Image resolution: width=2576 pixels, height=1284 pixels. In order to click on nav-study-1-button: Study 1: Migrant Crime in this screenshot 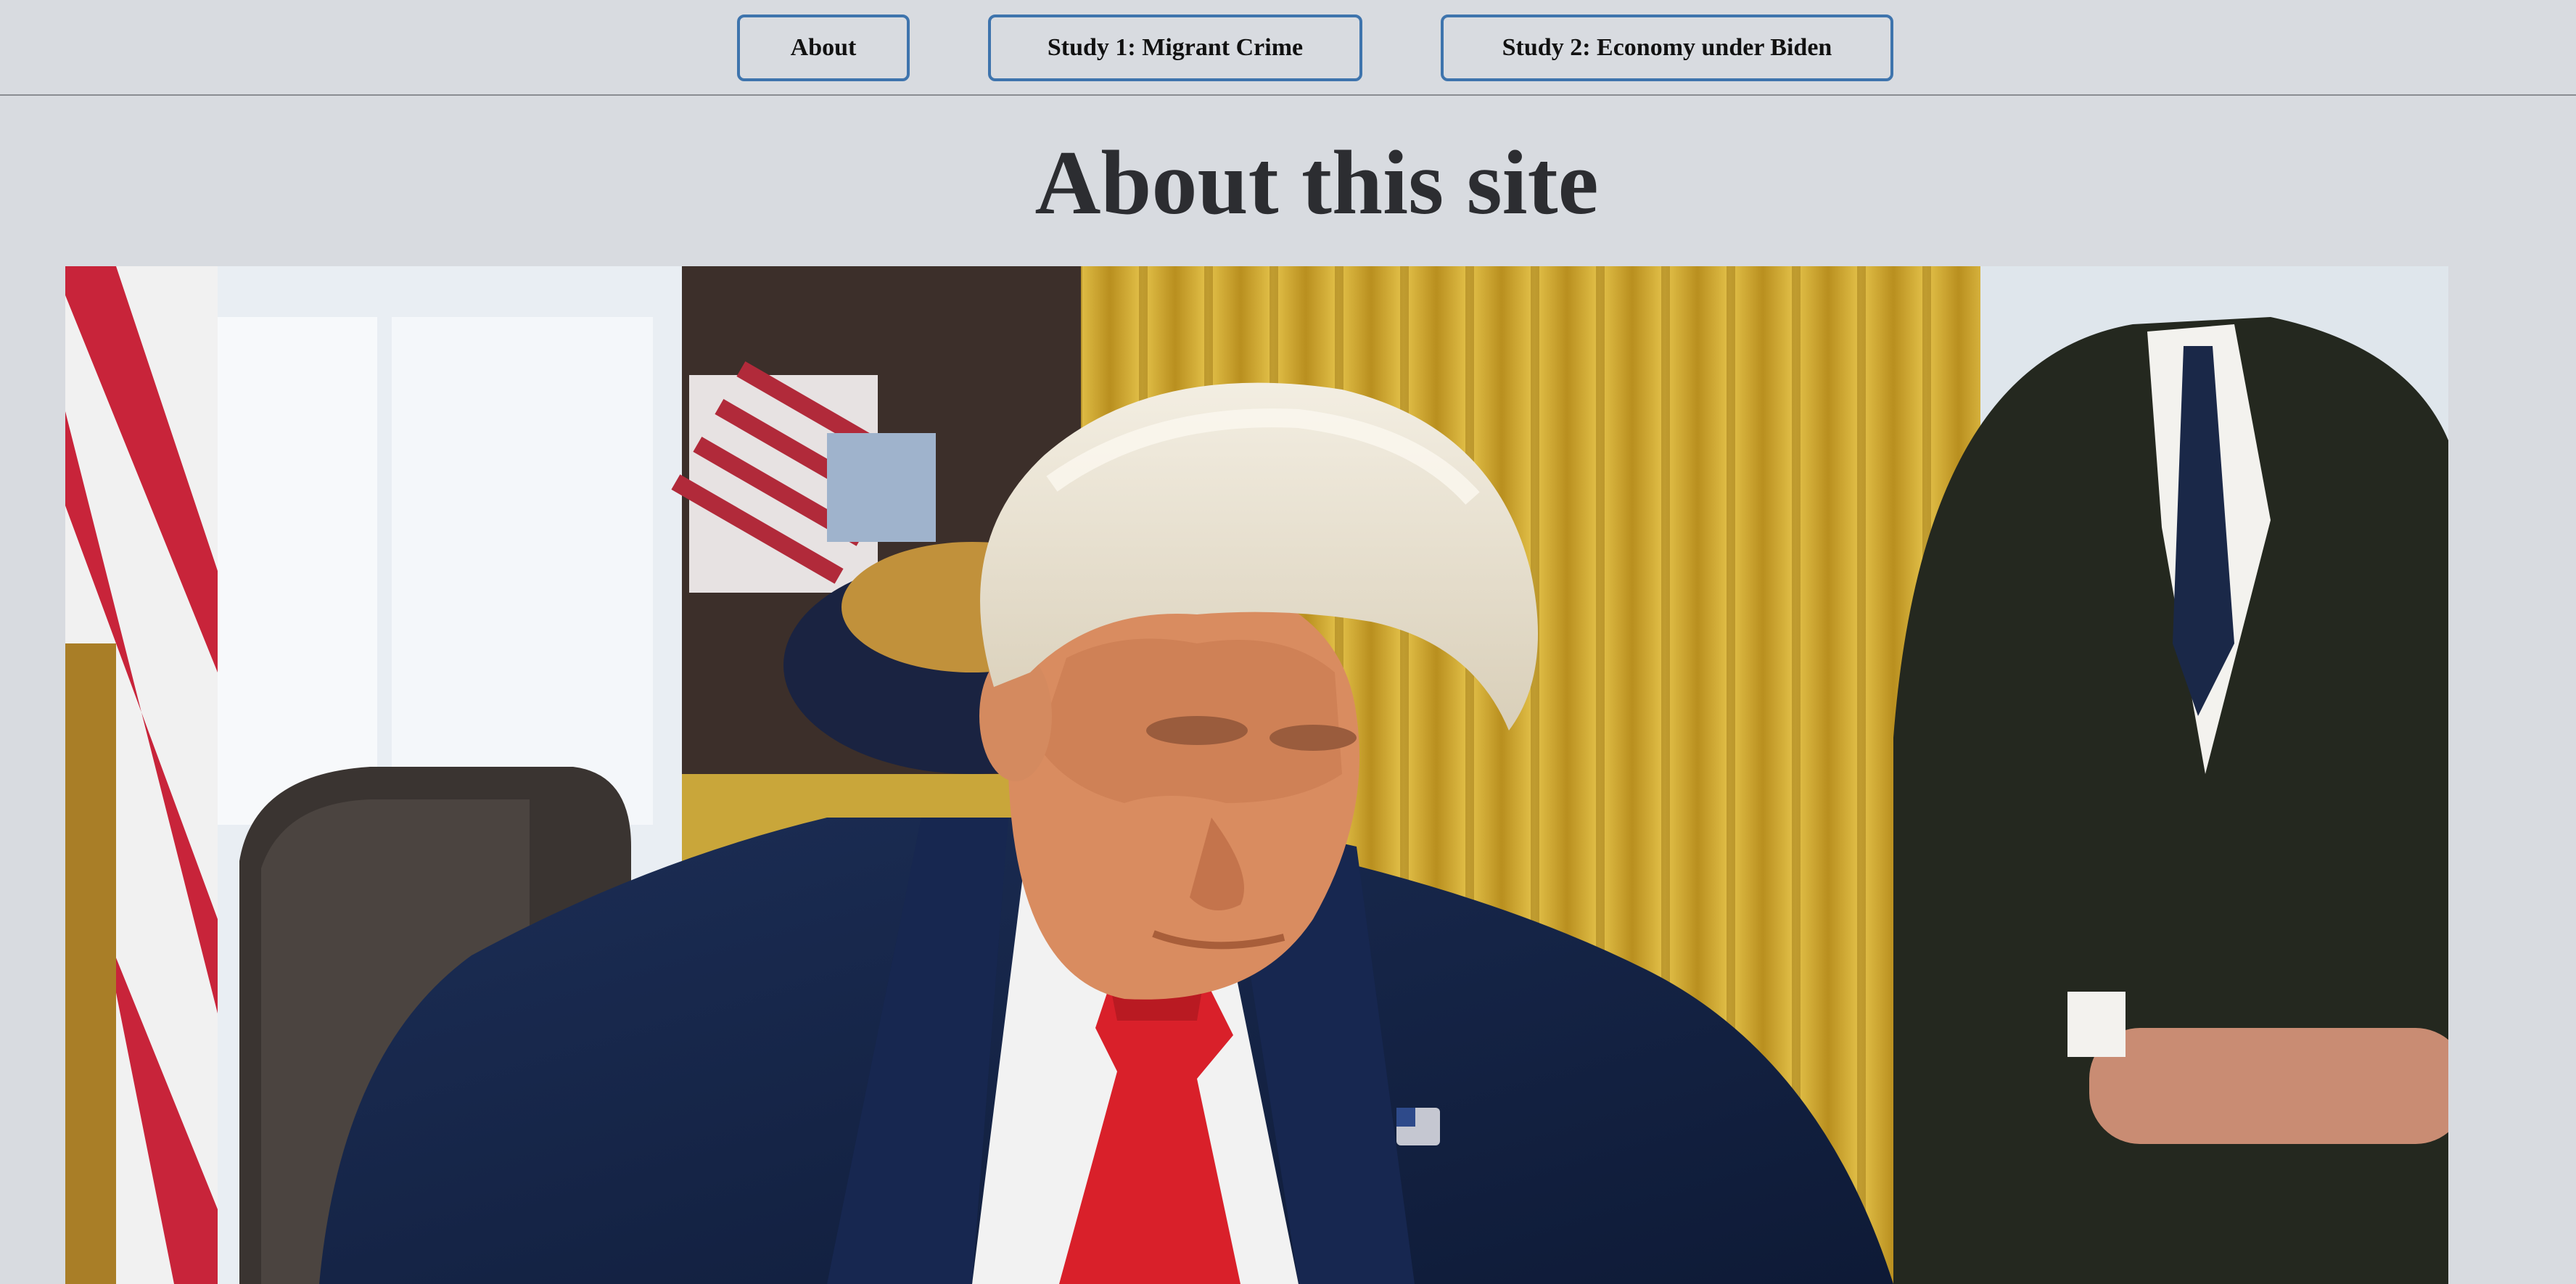, I will do `click(1175, 48)`.